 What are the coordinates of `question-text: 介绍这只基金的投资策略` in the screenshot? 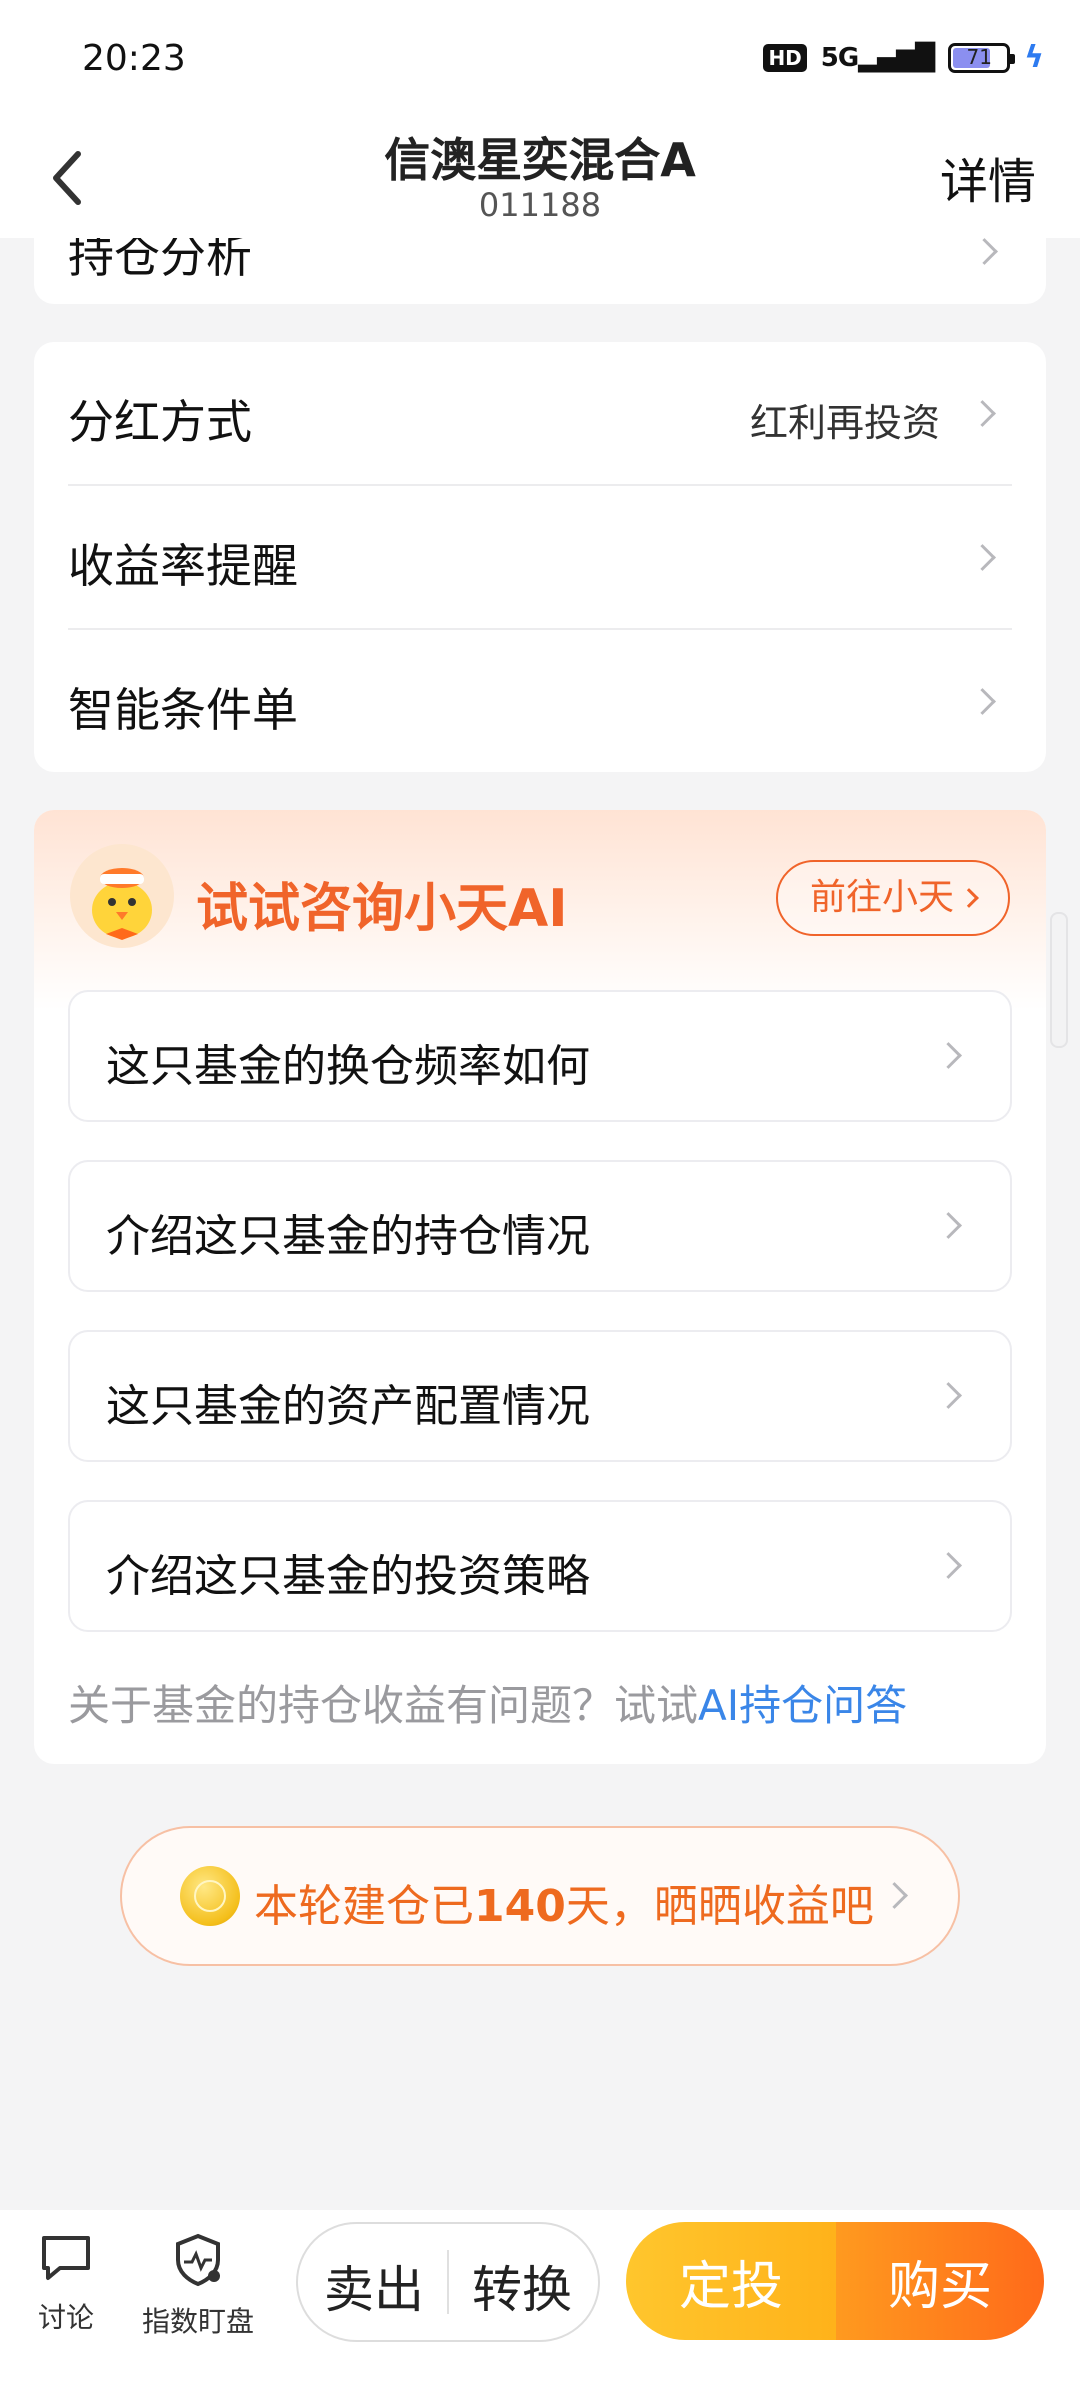 It's located at (348, 1576).